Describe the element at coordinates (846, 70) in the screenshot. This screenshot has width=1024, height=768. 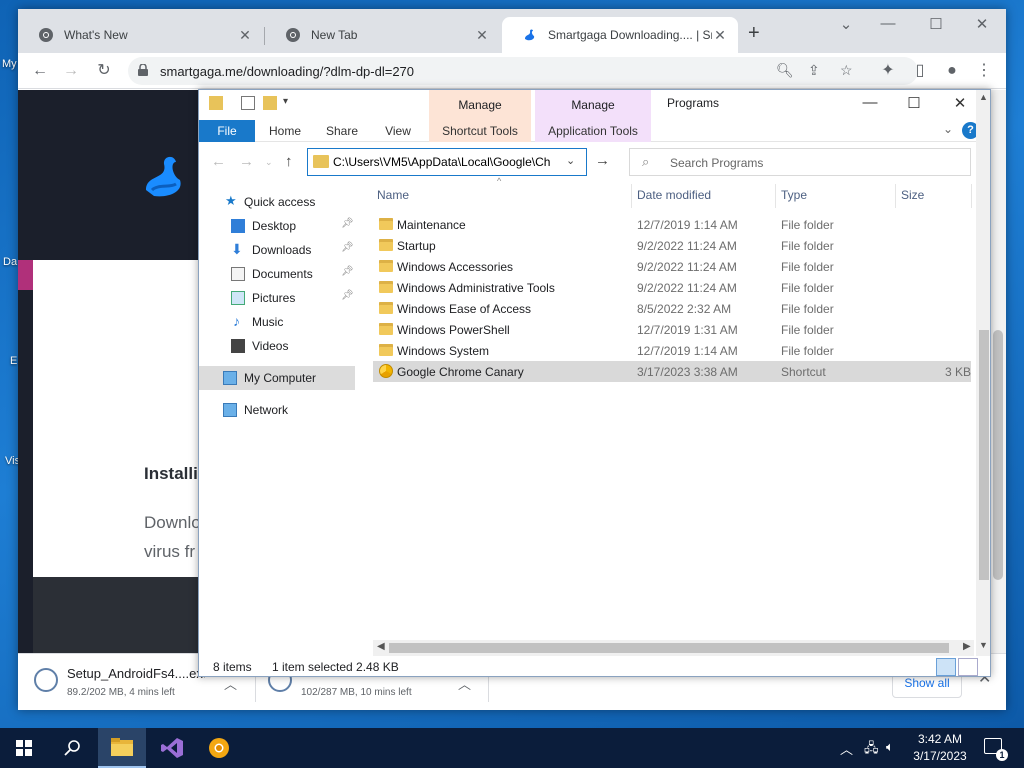
I see `bookmark-star-icon: ☆` at that location.